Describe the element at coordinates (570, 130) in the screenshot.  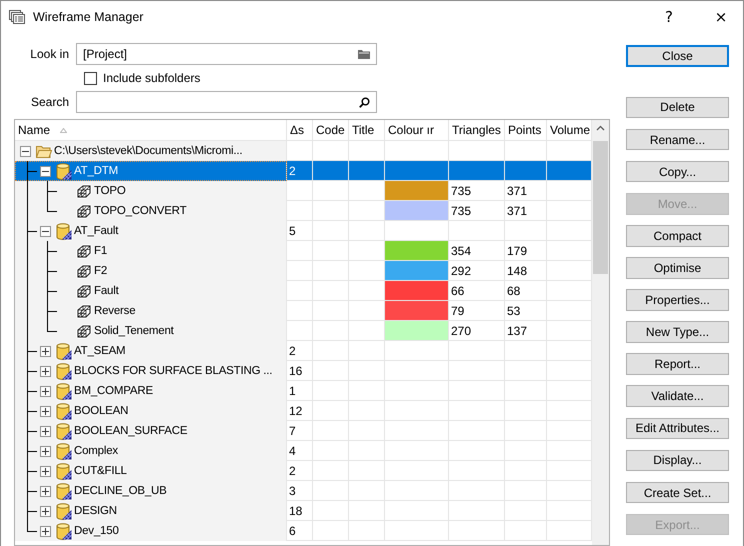
I see `column-header: Volume` at that location.